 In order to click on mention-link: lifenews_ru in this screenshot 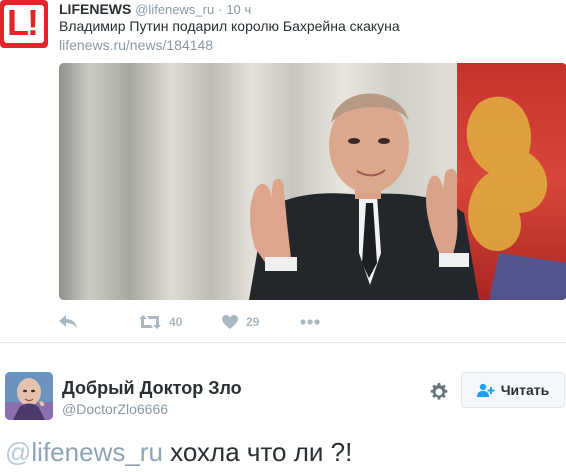, I will do `click(97, 452)`.